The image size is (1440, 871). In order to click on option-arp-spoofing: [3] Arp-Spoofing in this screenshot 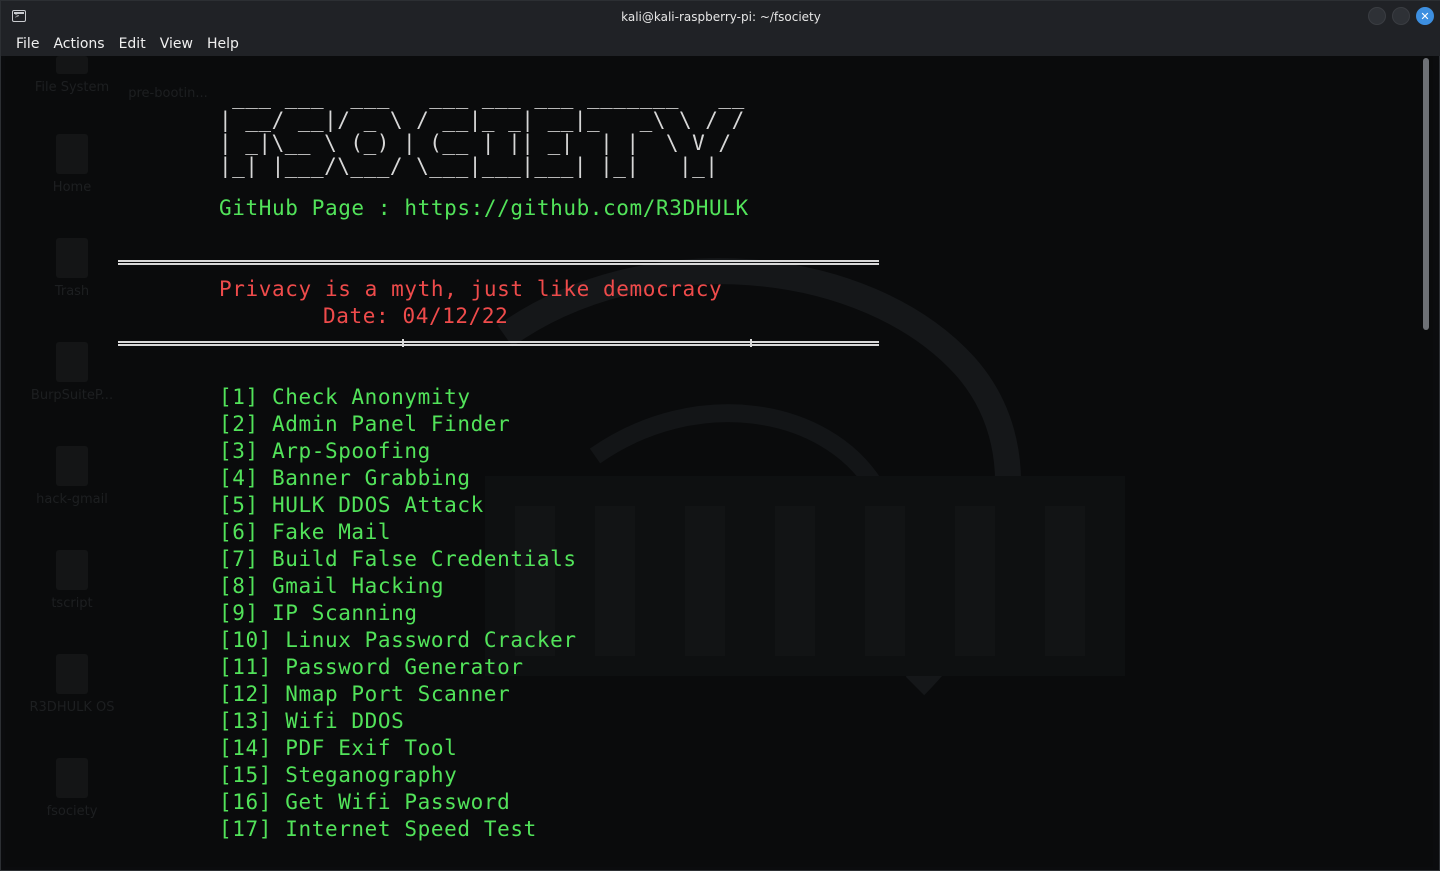, I will do `click(325, 451)`.